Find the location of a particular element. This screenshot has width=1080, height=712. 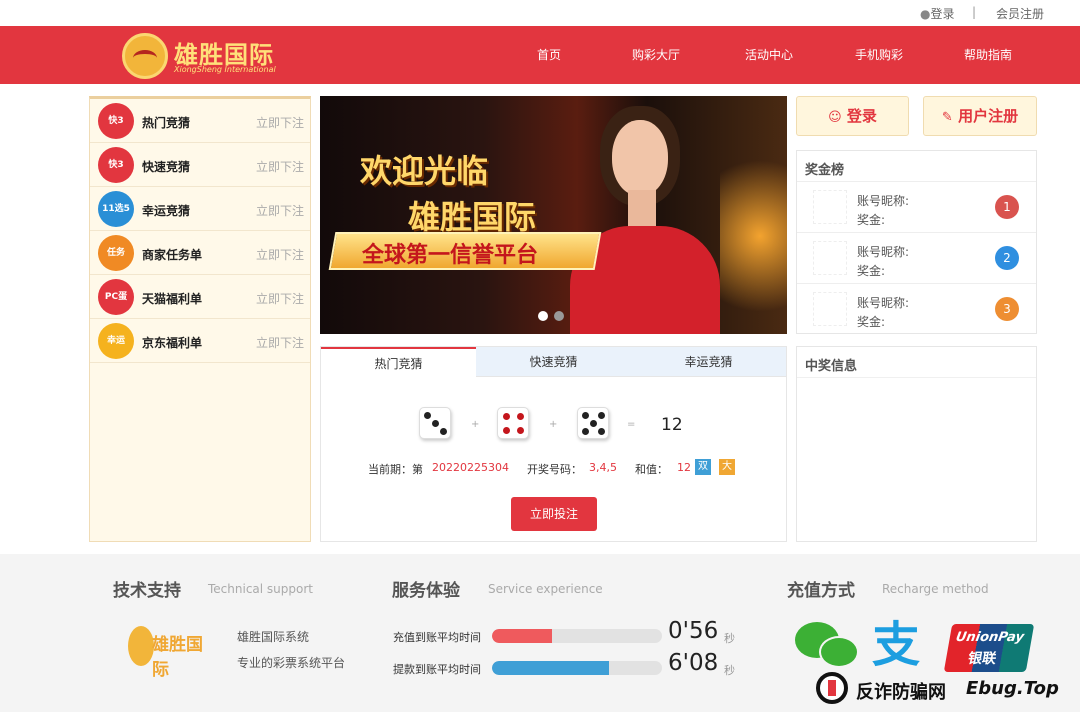

top-login-link: ●登录 is located at coordinates (937, 13).